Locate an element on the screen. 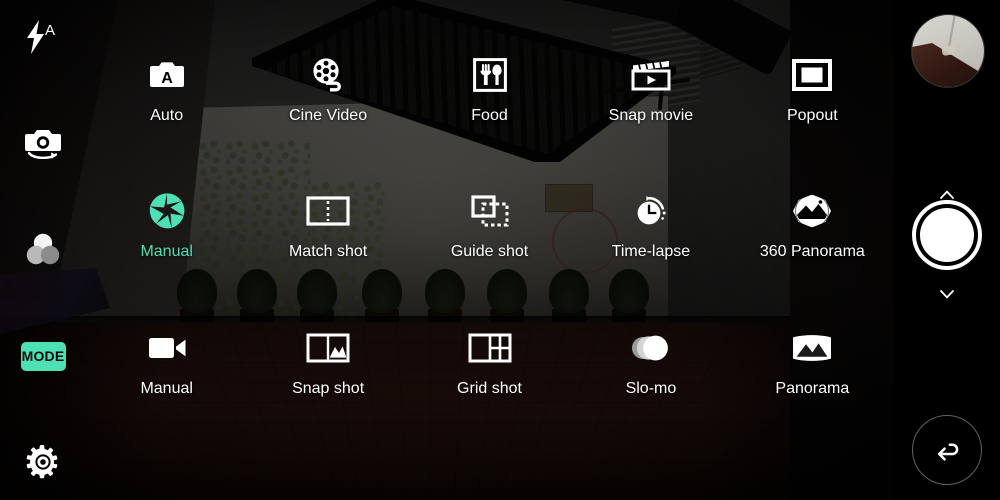 This screenshot has height=500, width=1000. mode-cell-manual-video: Manual is located at coordinates (166, 380).